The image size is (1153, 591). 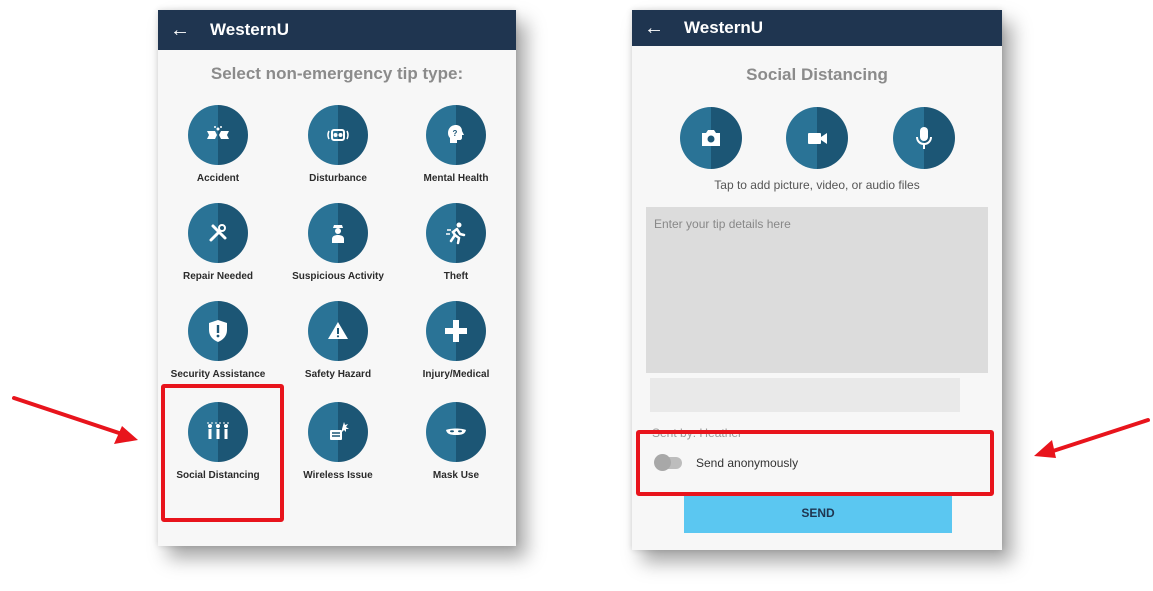 I want to click on tip-type-theft: Theft, so click(x=456, y=251).